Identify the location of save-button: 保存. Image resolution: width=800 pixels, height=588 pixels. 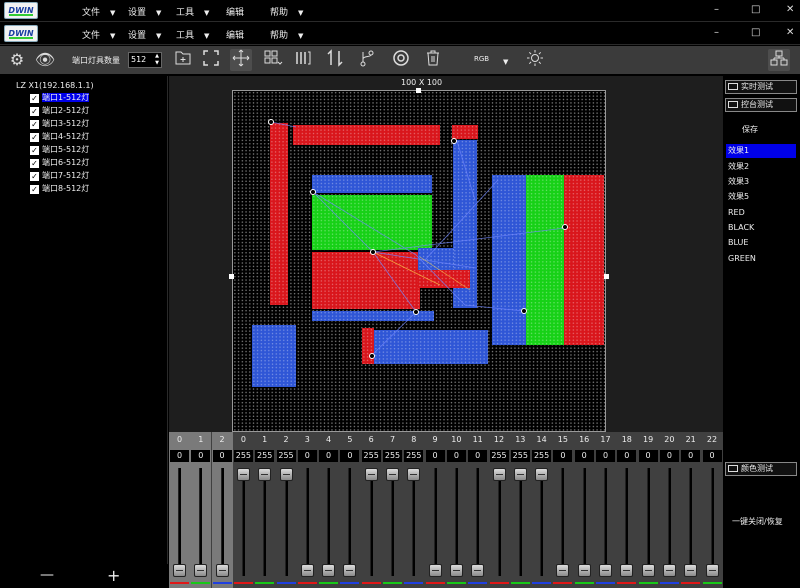
(750, 129).